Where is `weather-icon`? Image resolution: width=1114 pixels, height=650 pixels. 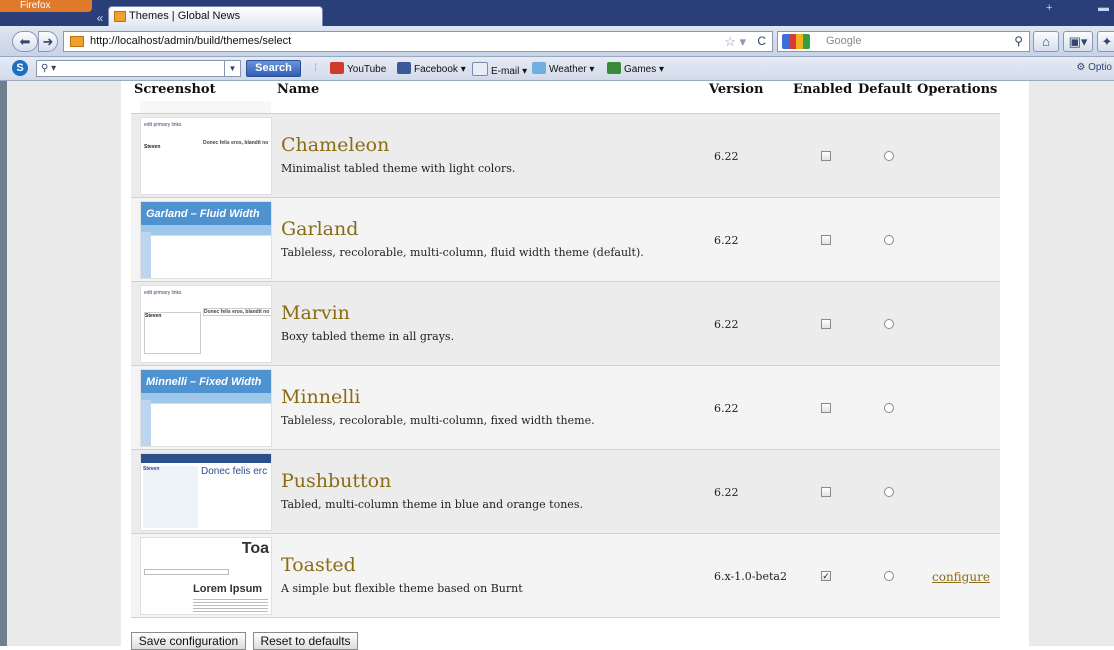
weather-icon is located at coordinates (539, 68).